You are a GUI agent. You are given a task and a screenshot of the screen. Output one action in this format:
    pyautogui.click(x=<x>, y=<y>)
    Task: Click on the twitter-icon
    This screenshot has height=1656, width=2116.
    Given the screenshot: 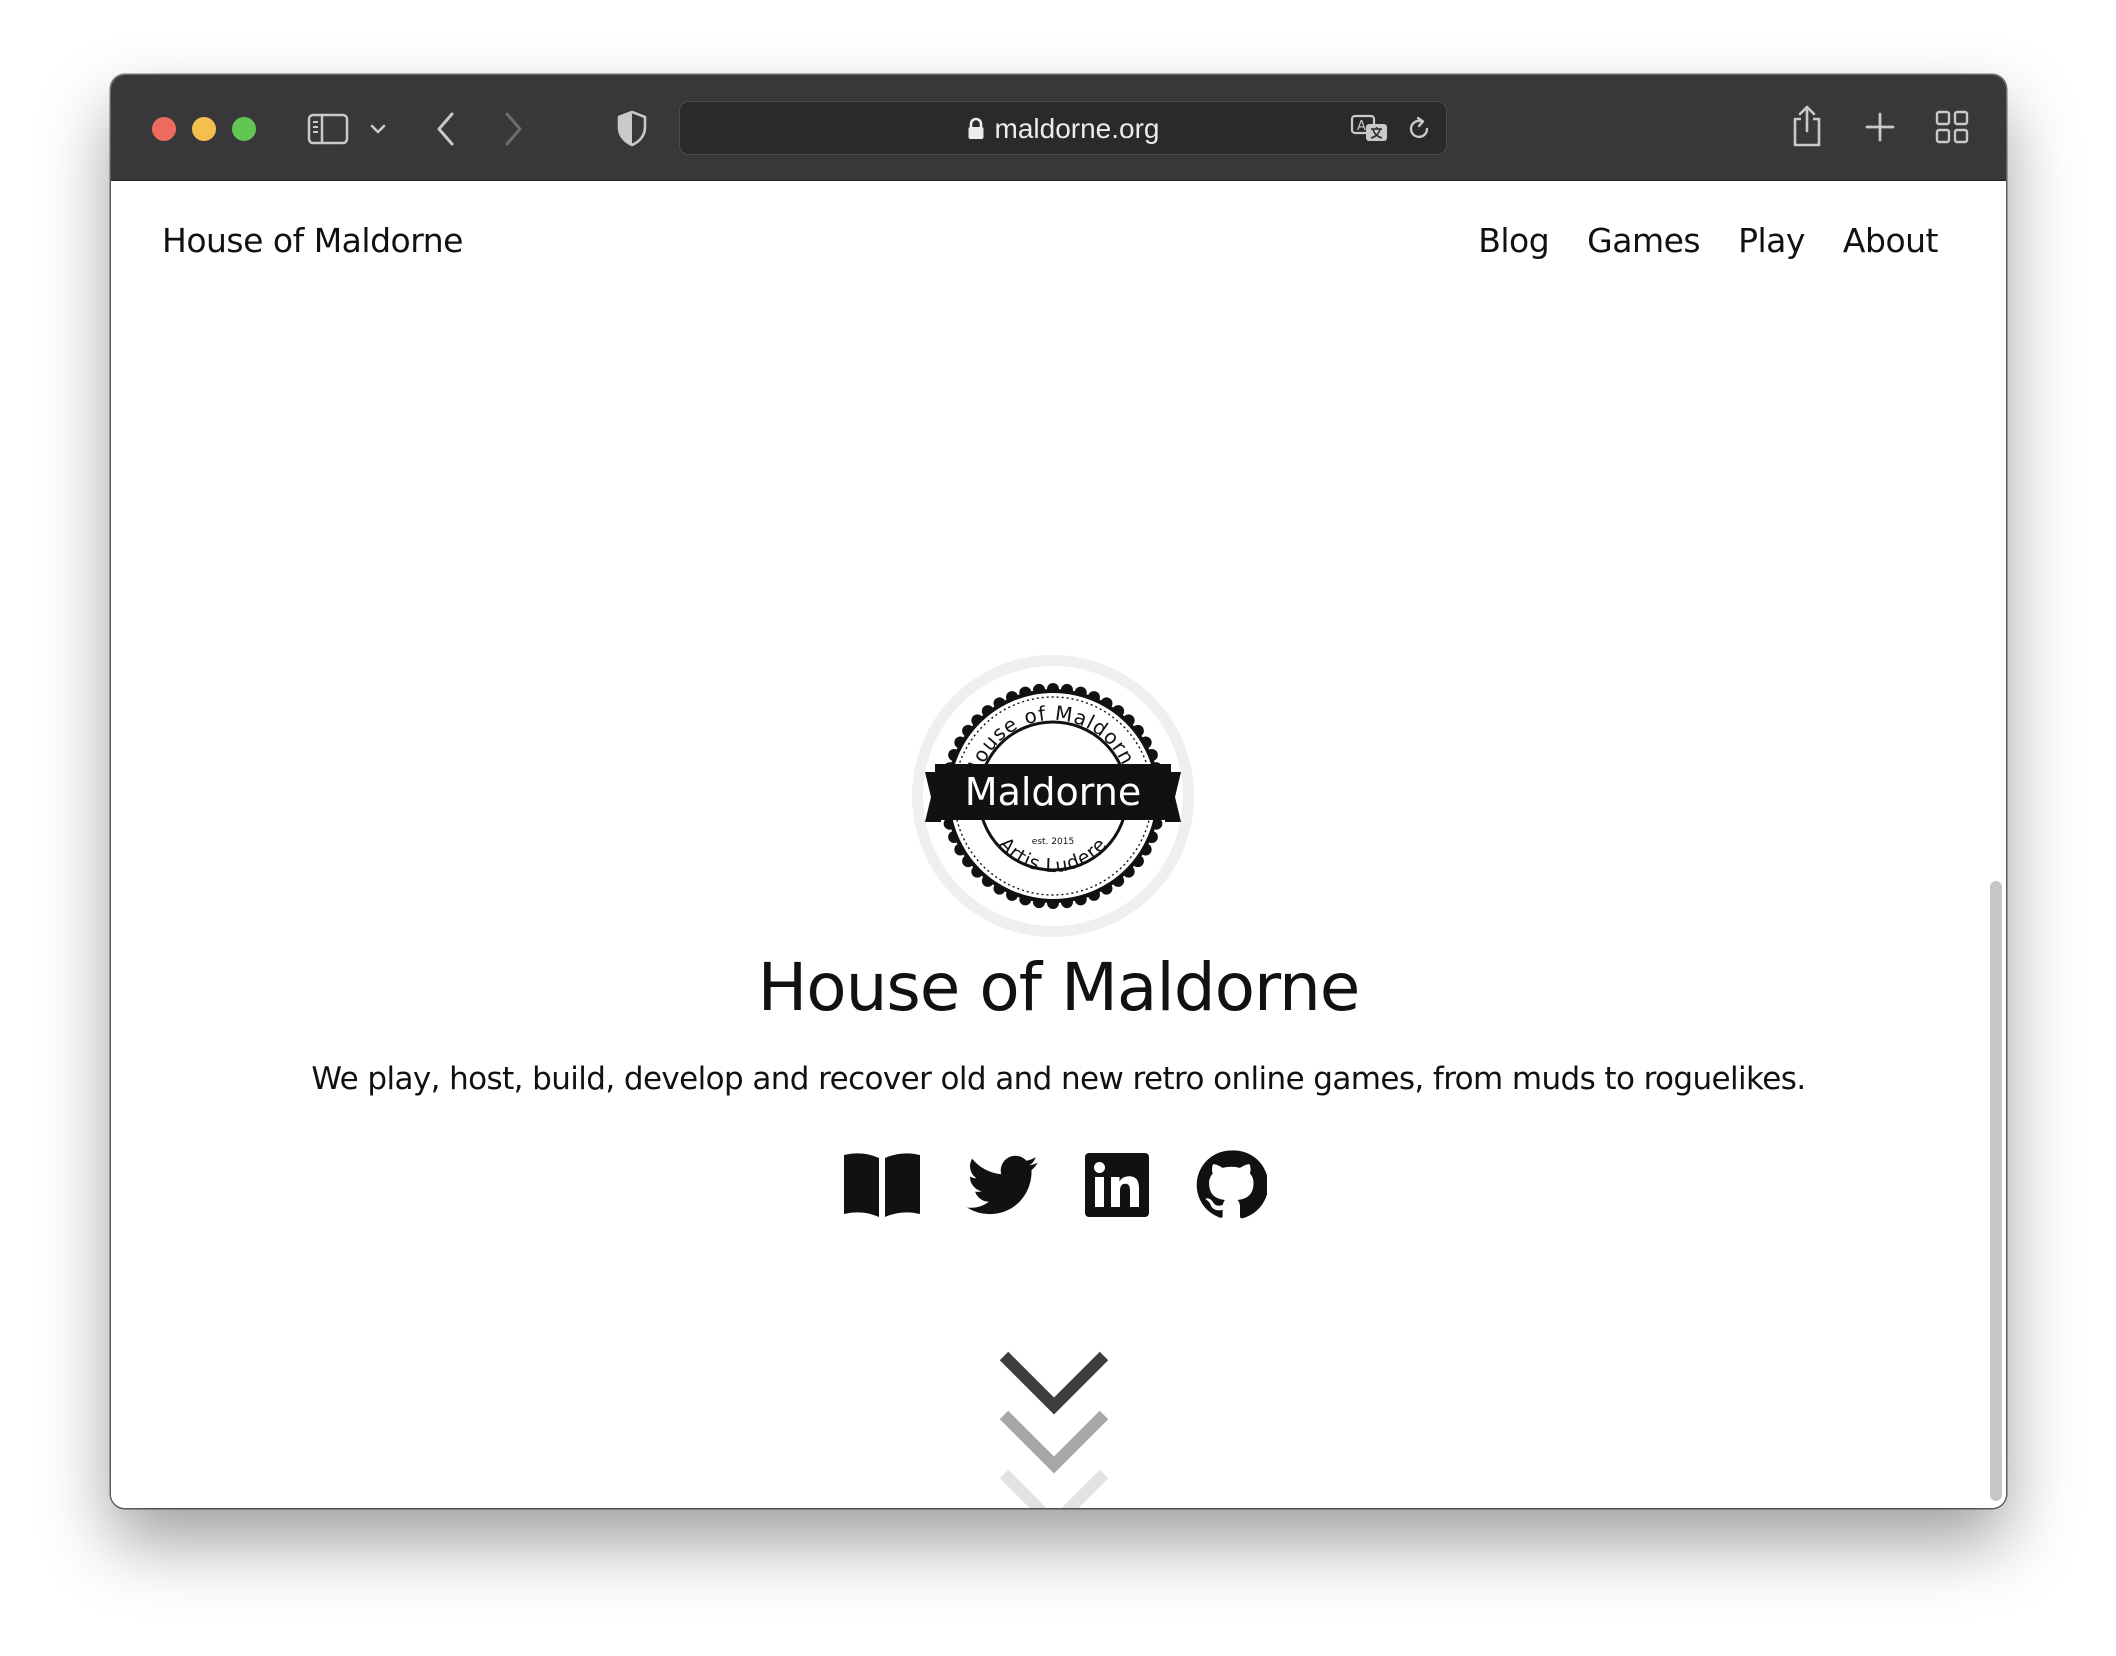 What is the action you would take?
    pyautogui.click(x=1003, y=1185)
    